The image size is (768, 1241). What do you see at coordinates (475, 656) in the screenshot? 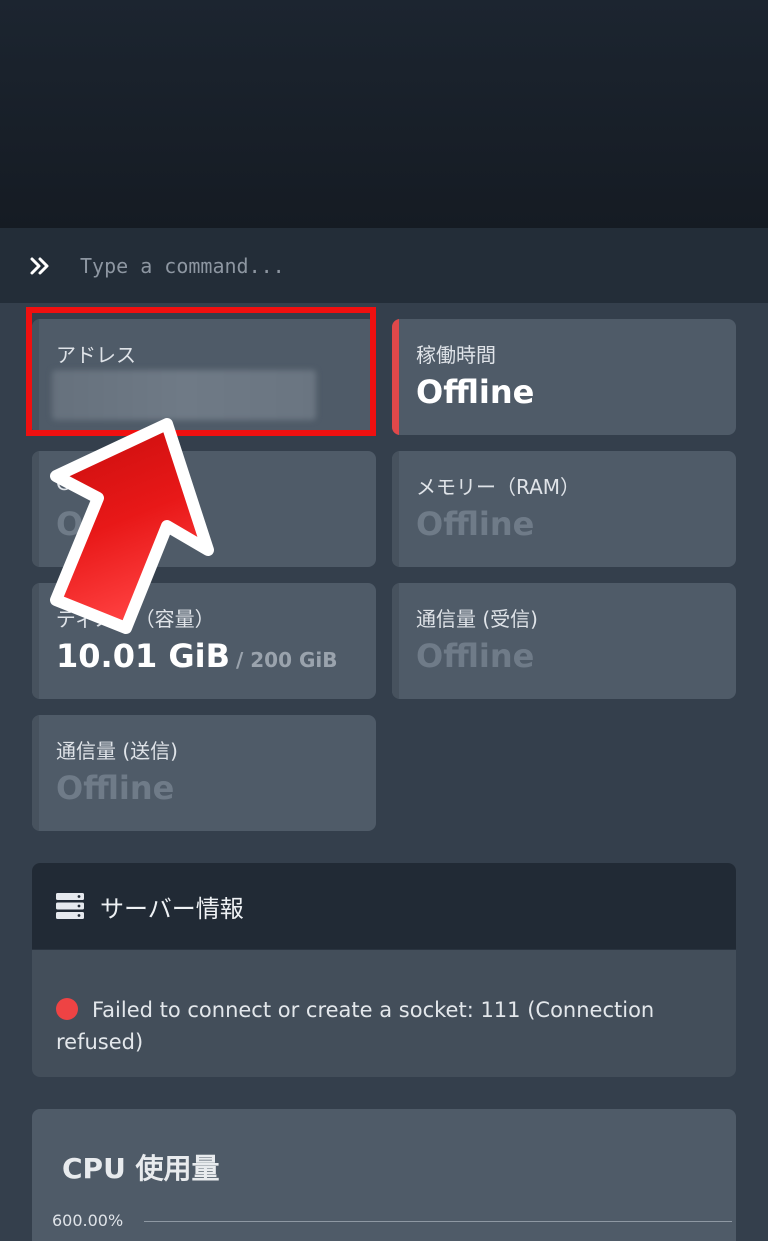
I see `network-in-value: Offline` at bounding box center [475, 656].